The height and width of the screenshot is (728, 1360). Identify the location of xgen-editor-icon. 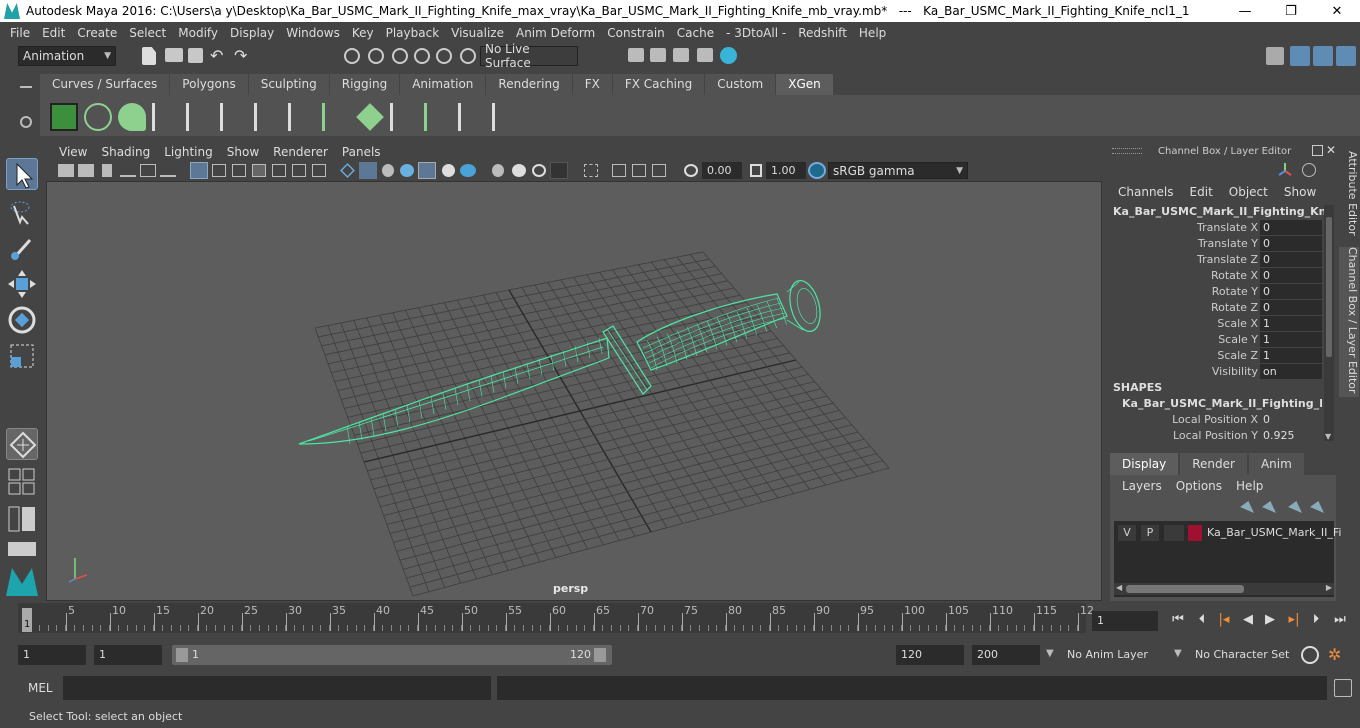
(64, 117).